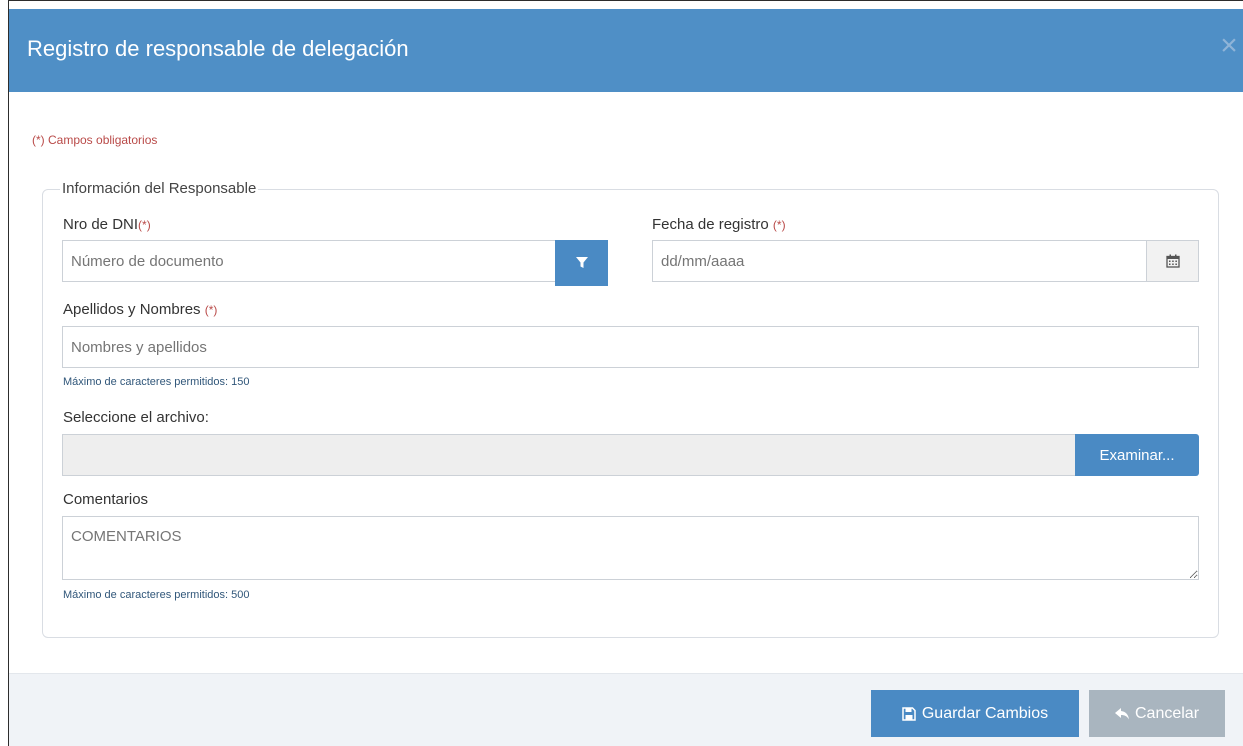 The height and width of the screenshot is (746, 1243). Describe the element at coordinates (1121, 713) in the screenshot. I see `reply-arrow-icon` at that location.